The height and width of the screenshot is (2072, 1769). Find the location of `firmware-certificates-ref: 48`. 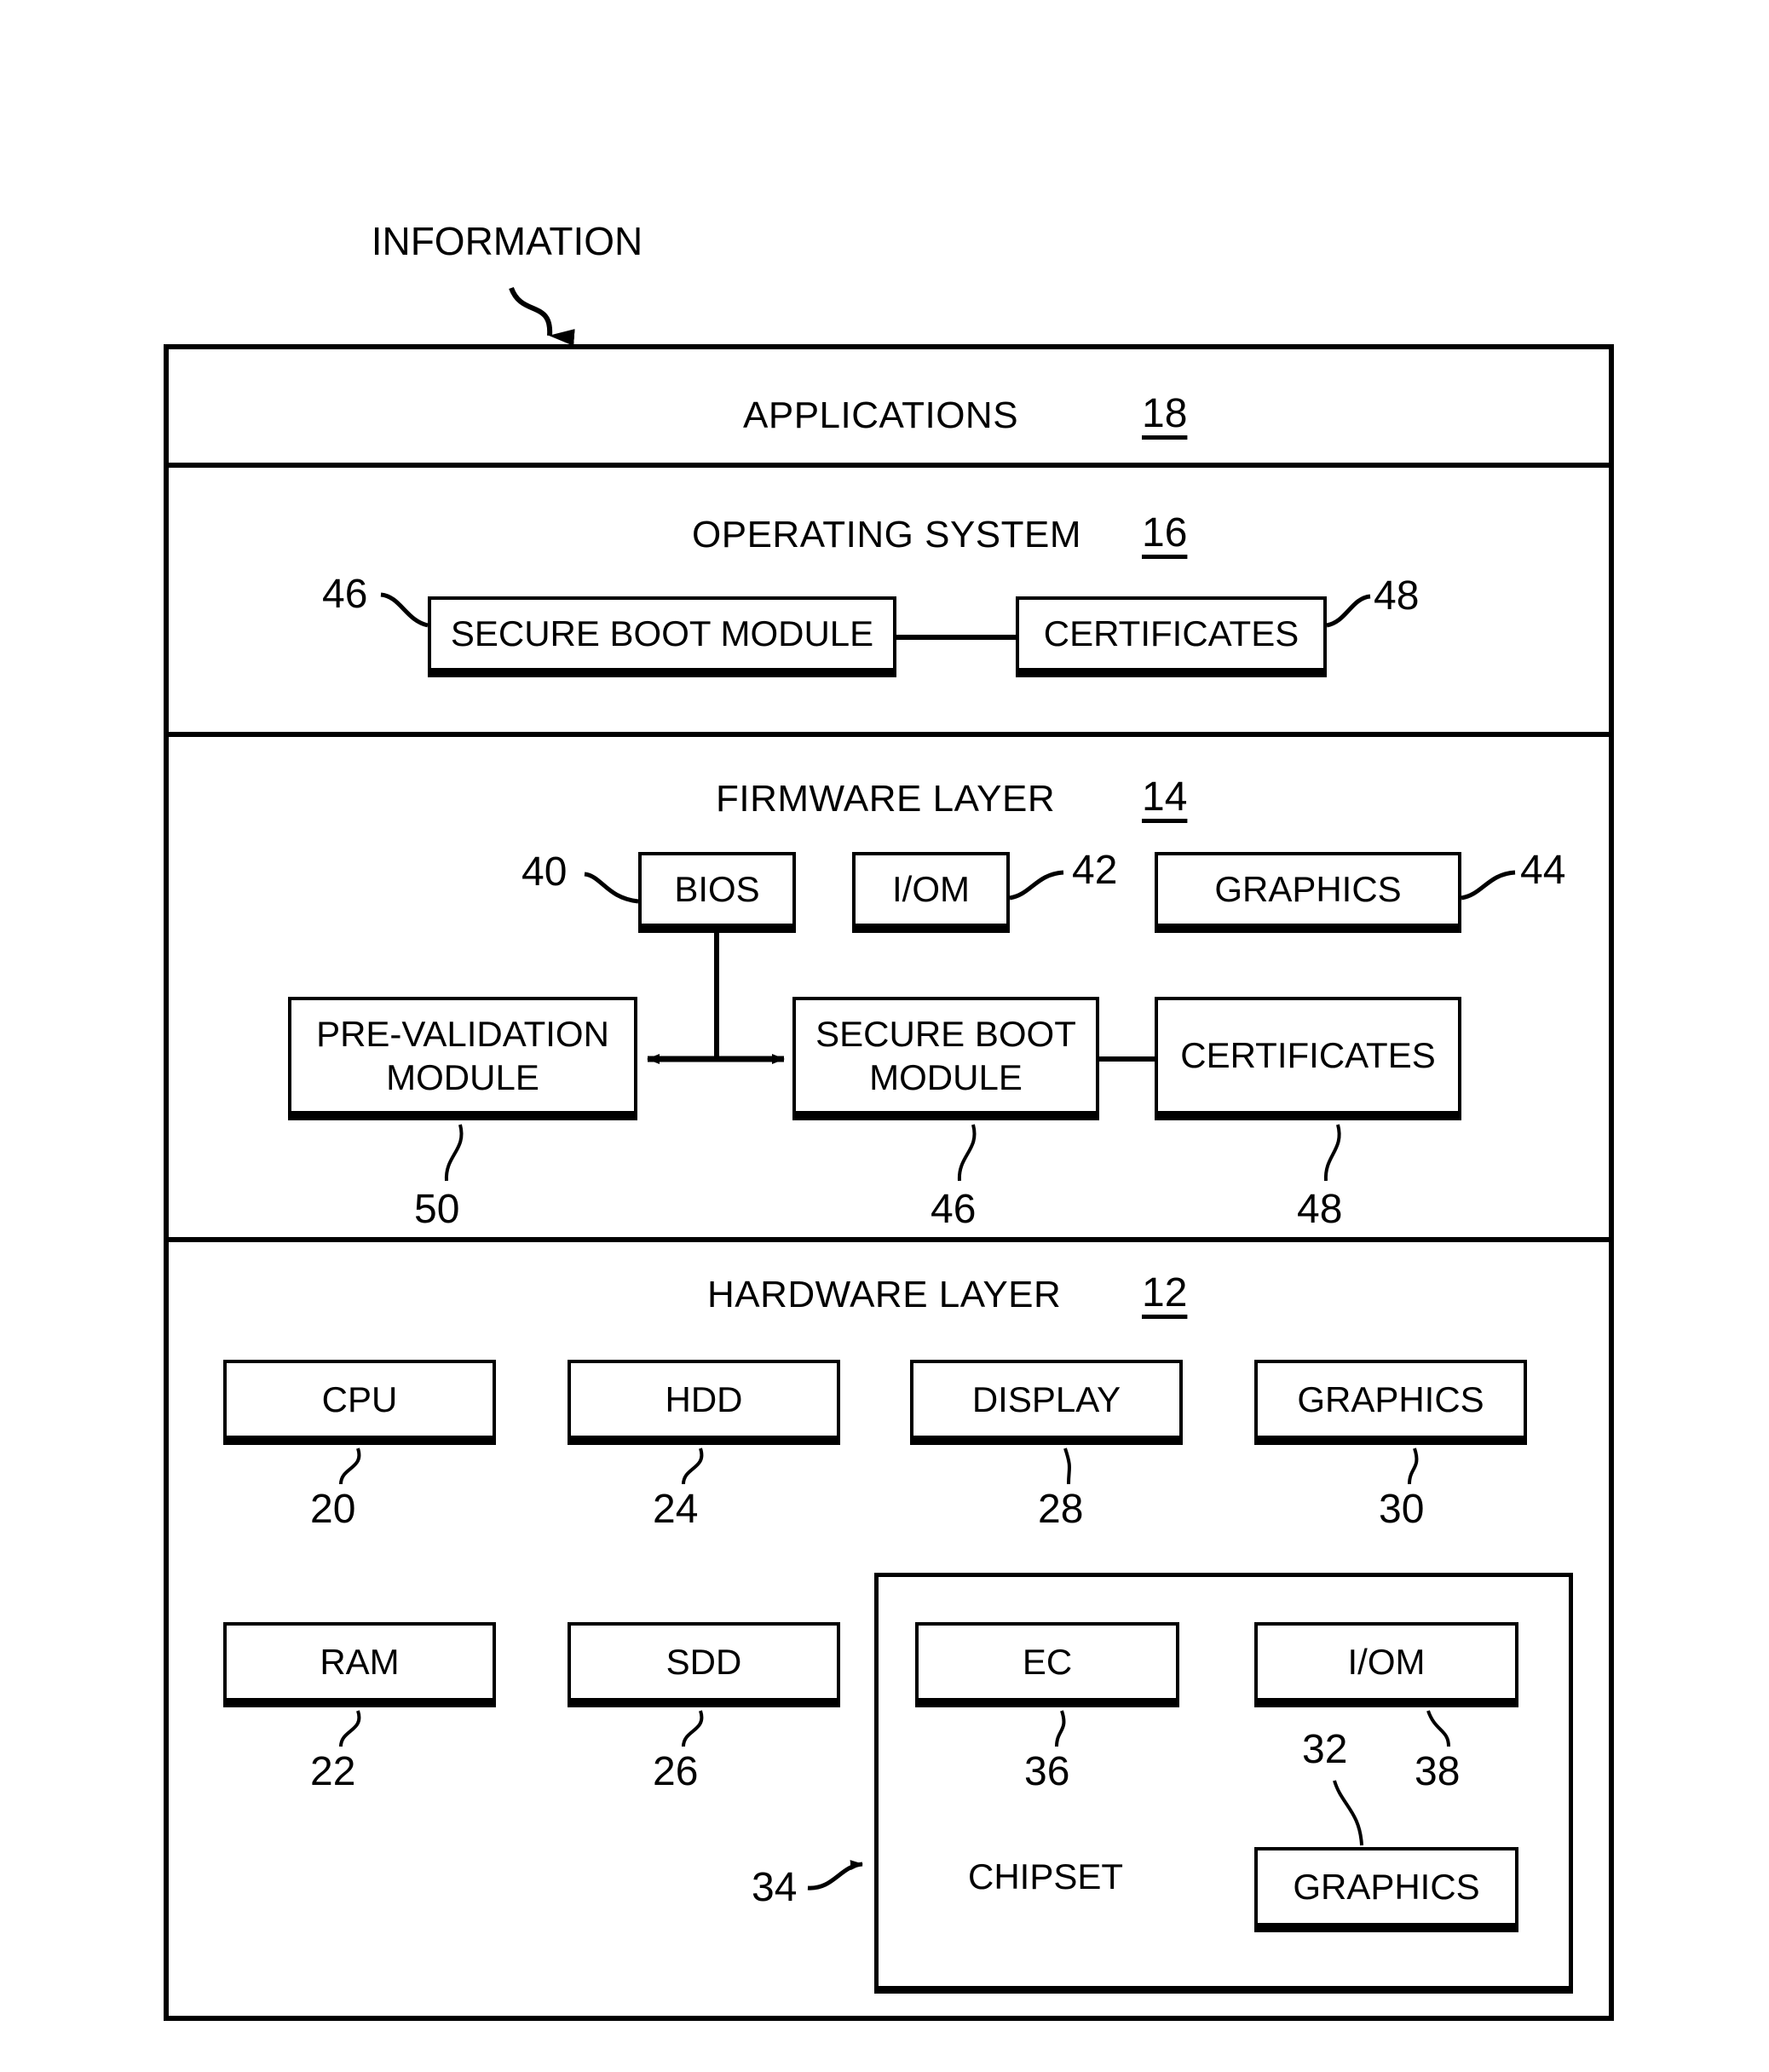

firmware-certificates-ref: 48 is located at coordinates (1320, 1210).